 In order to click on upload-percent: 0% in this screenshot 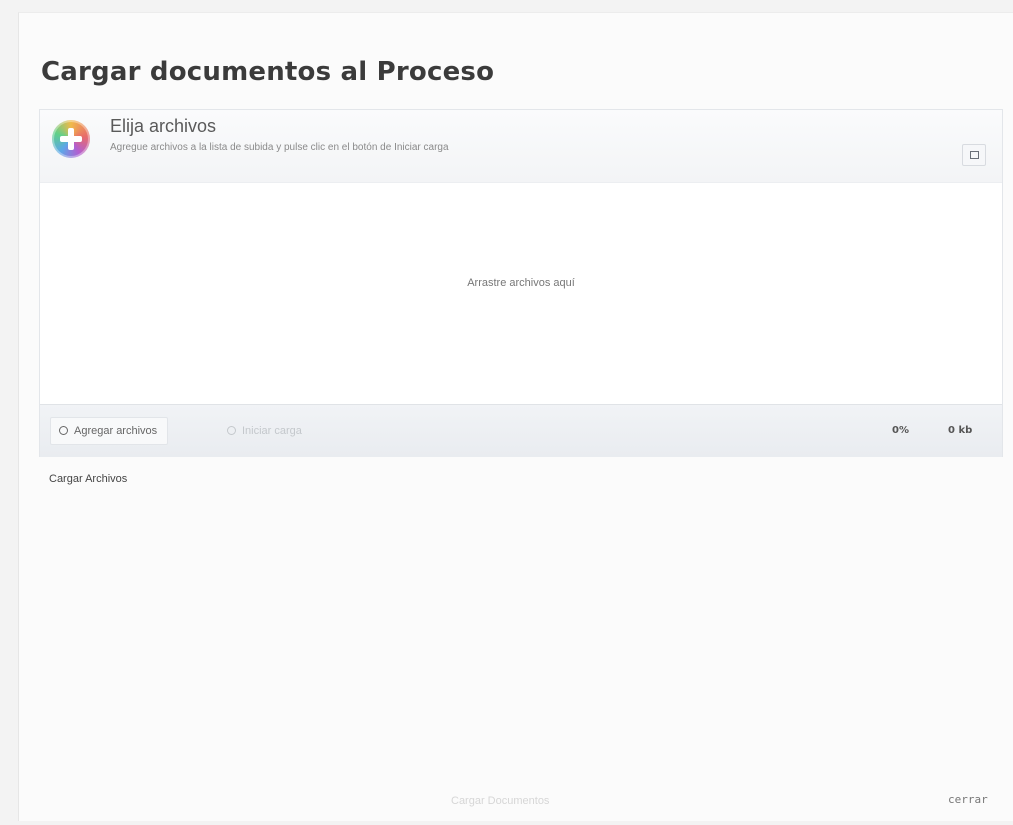, I will do `click(900, 430)`.